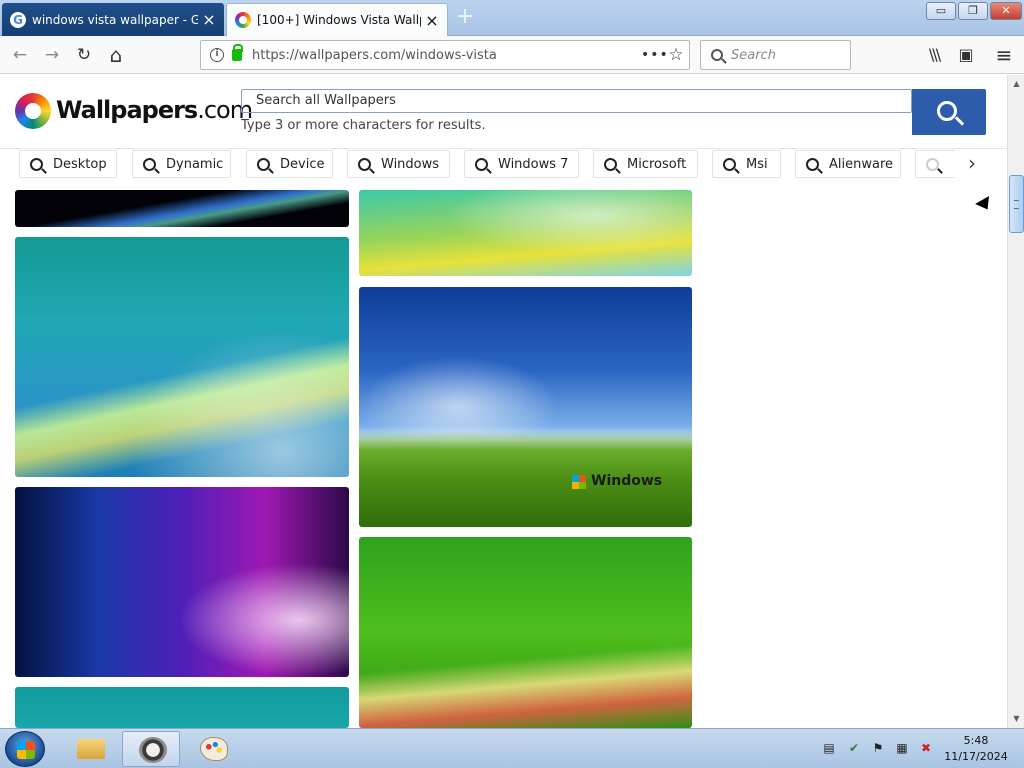  I want to click on scroll-down-icon: ▼, so click(1016, 718).